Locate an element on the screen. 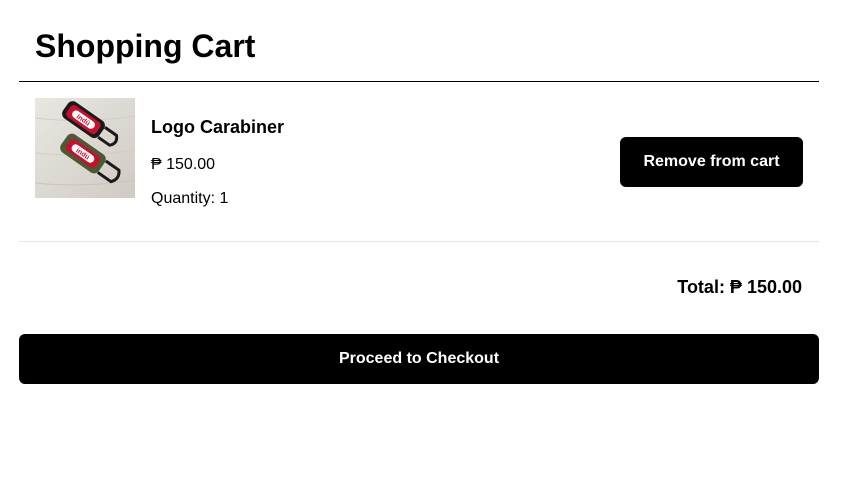 This screenshot has width=854, height=484. product-price: ₱ 150.00 is located at coordinates (183, 164).